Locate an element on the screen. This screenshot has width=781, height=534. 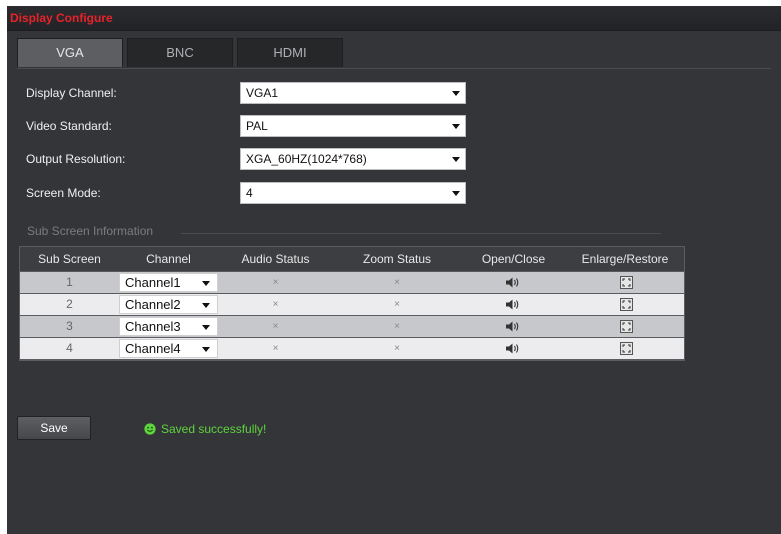
sub-screen-number: 1 is located at coordinates (69, 282).